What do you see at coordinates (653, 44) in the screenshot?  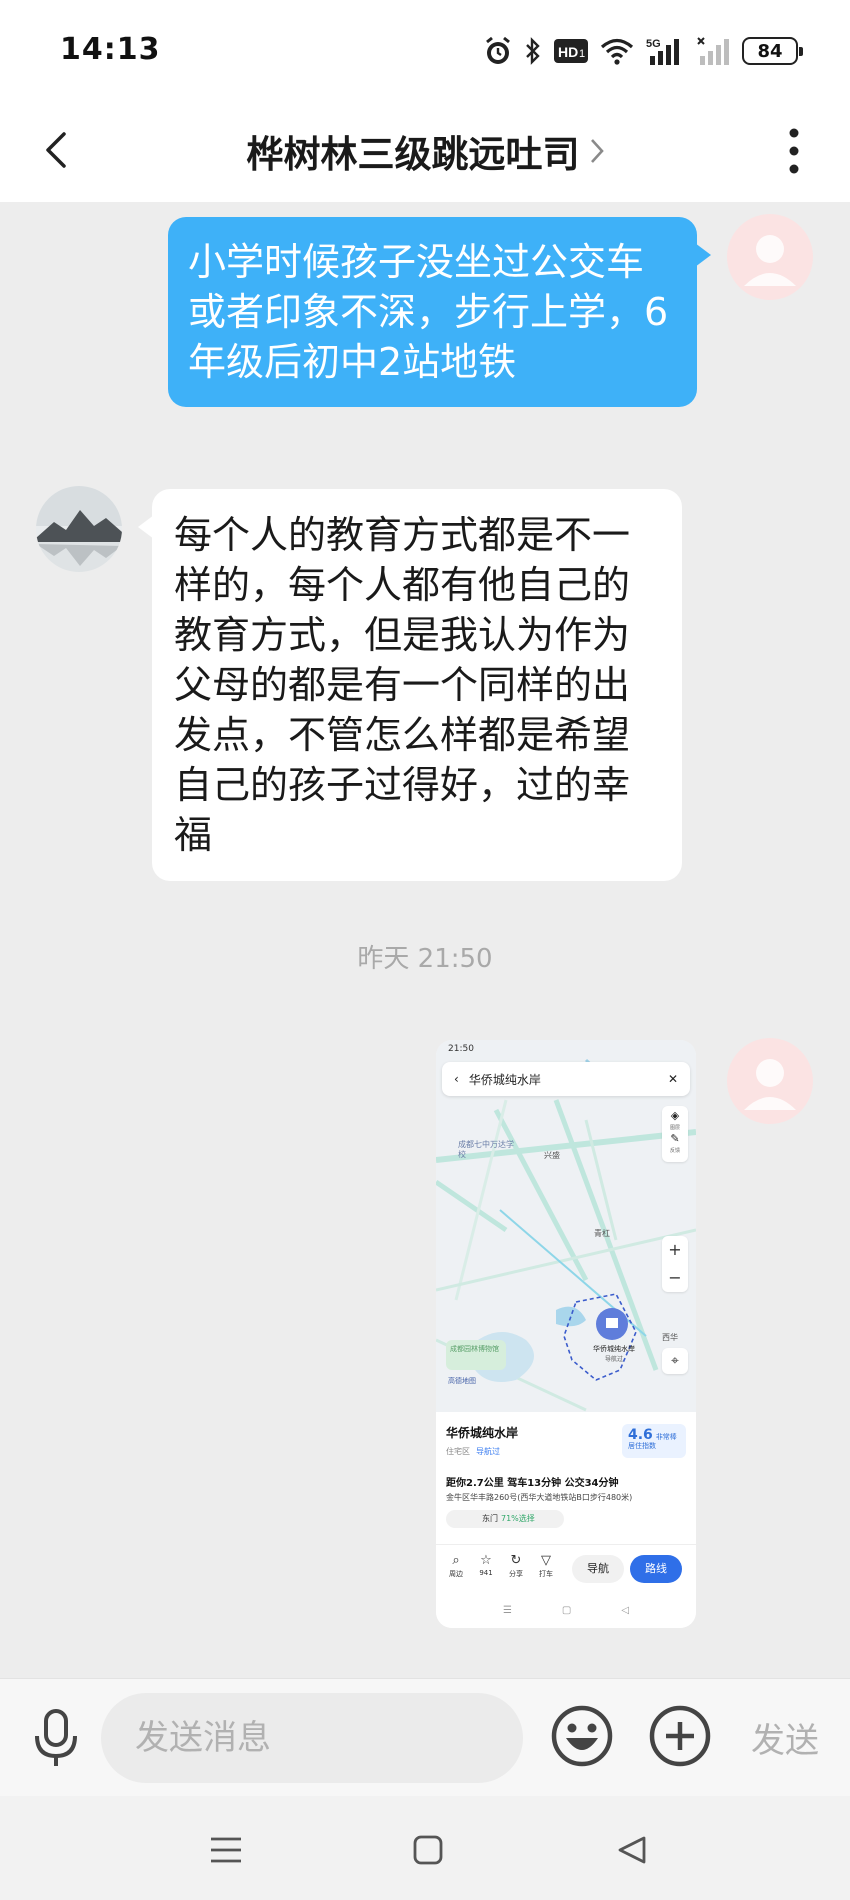 I see `svg-text: 5G` at bounding box center [653, 44].